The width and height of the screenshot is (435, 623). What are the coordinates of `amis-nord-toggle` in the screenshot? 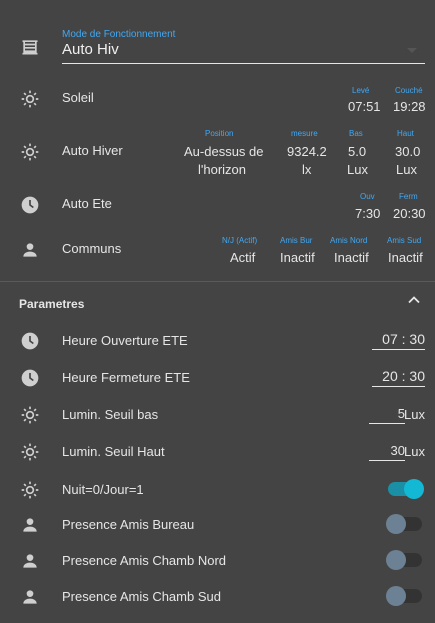 It's located at (404, 560).